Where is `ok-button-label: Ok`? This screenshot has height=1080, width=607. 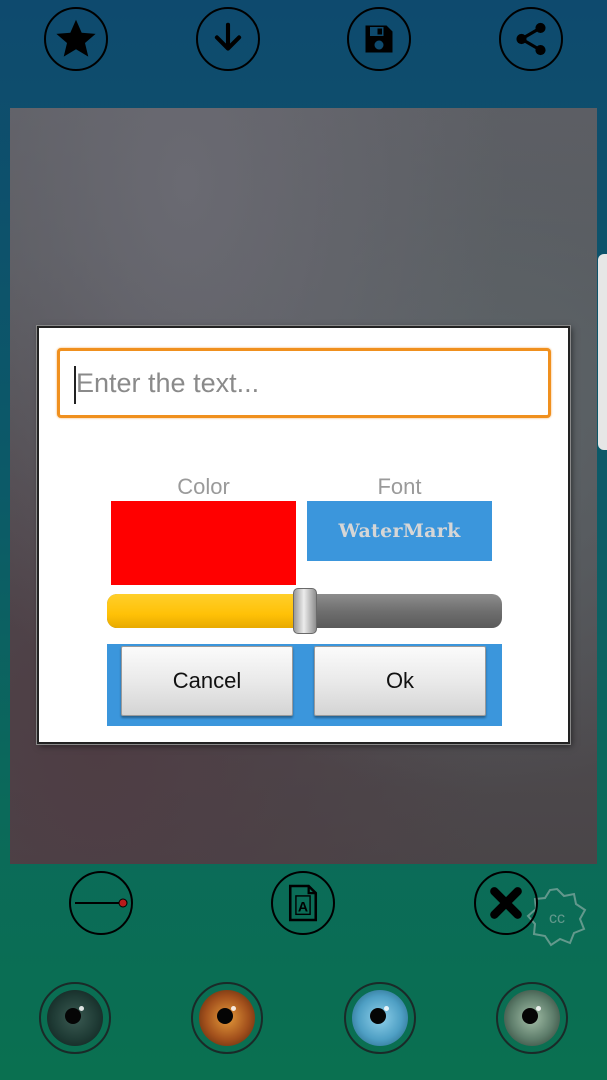
ok-button-label: Ok is located at coordinates (400, 680).